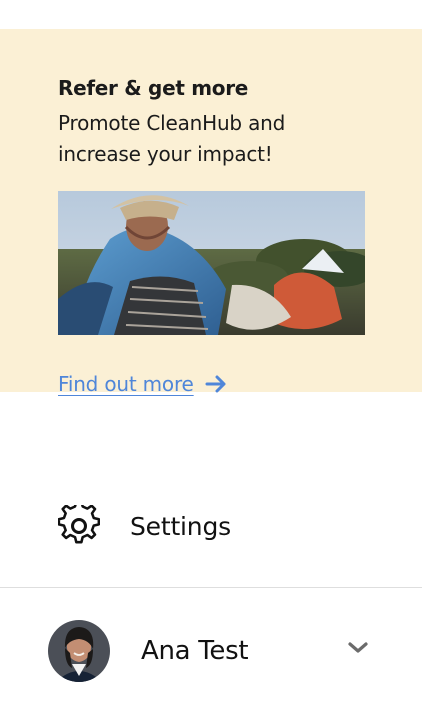 This screenshot has height=710, width=422. Describe the element at coordinates (211, 263) in the screenshot. I see `promo-image` at that location.